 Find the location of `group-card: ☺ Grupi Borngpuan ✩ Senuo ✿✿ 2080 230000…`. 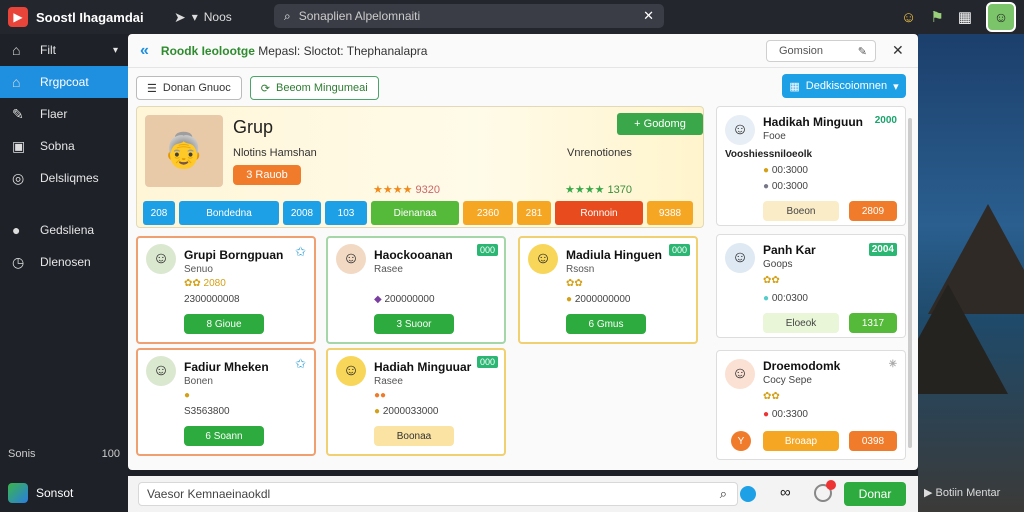

group-card: ☺ Grupi Borngpuan ✩ Senuo ✿✿ 2080 230000… is located at coordinates (226, 290).